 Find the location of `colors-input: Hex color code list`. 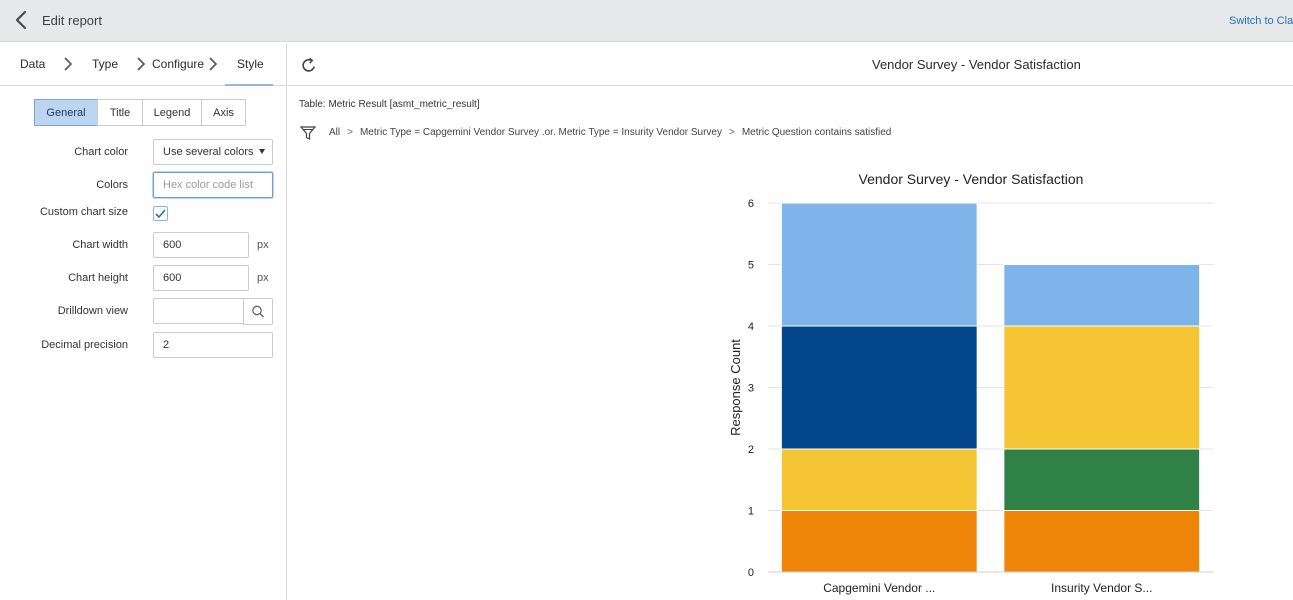

colors-input: Hex color code list is located at coordinates (213, 185).